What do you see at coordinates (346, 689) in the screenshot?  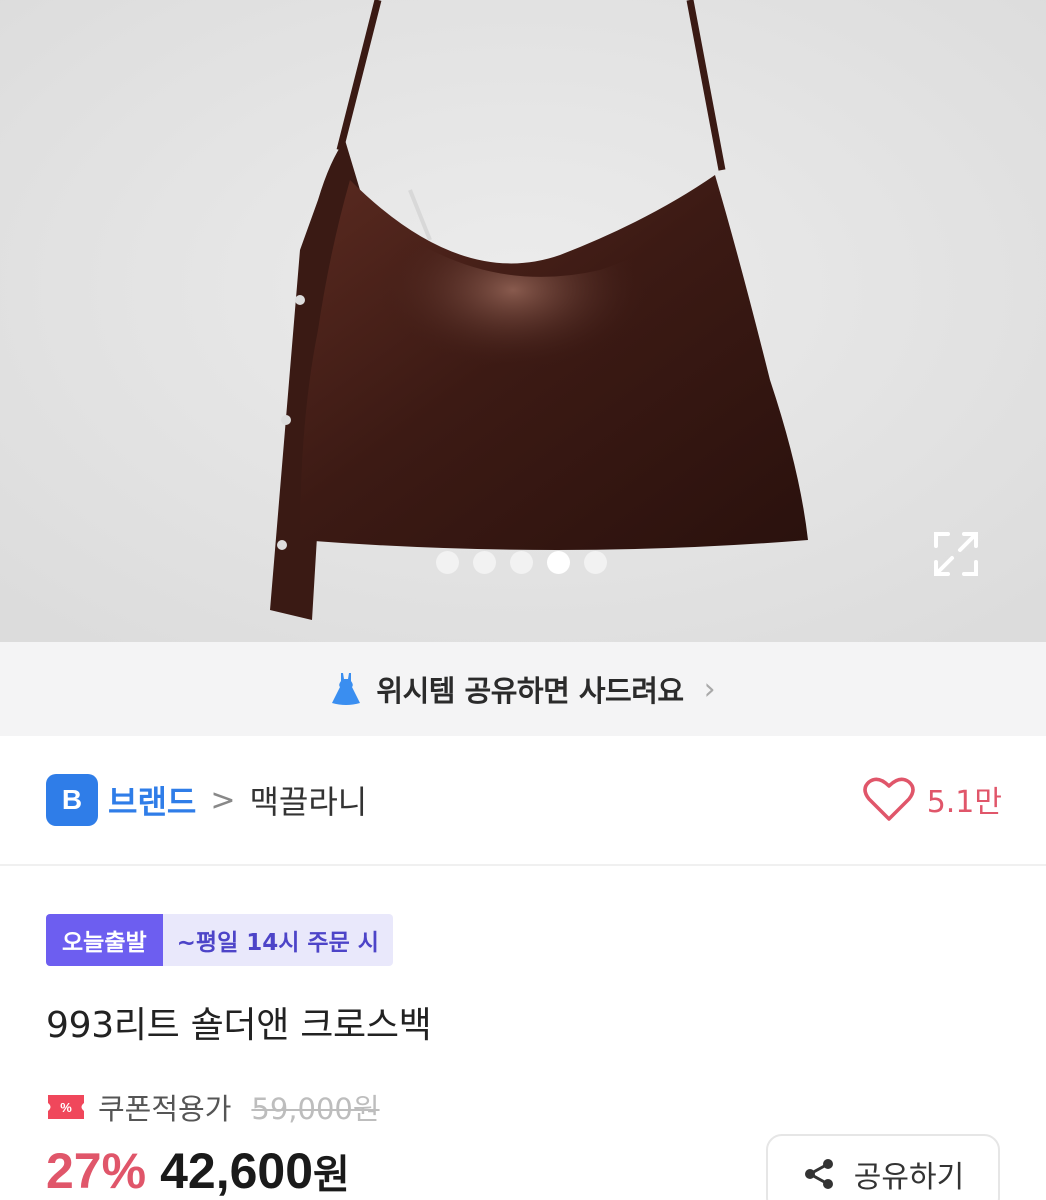 I see `dress-icon` at bounding box center [346, 689].